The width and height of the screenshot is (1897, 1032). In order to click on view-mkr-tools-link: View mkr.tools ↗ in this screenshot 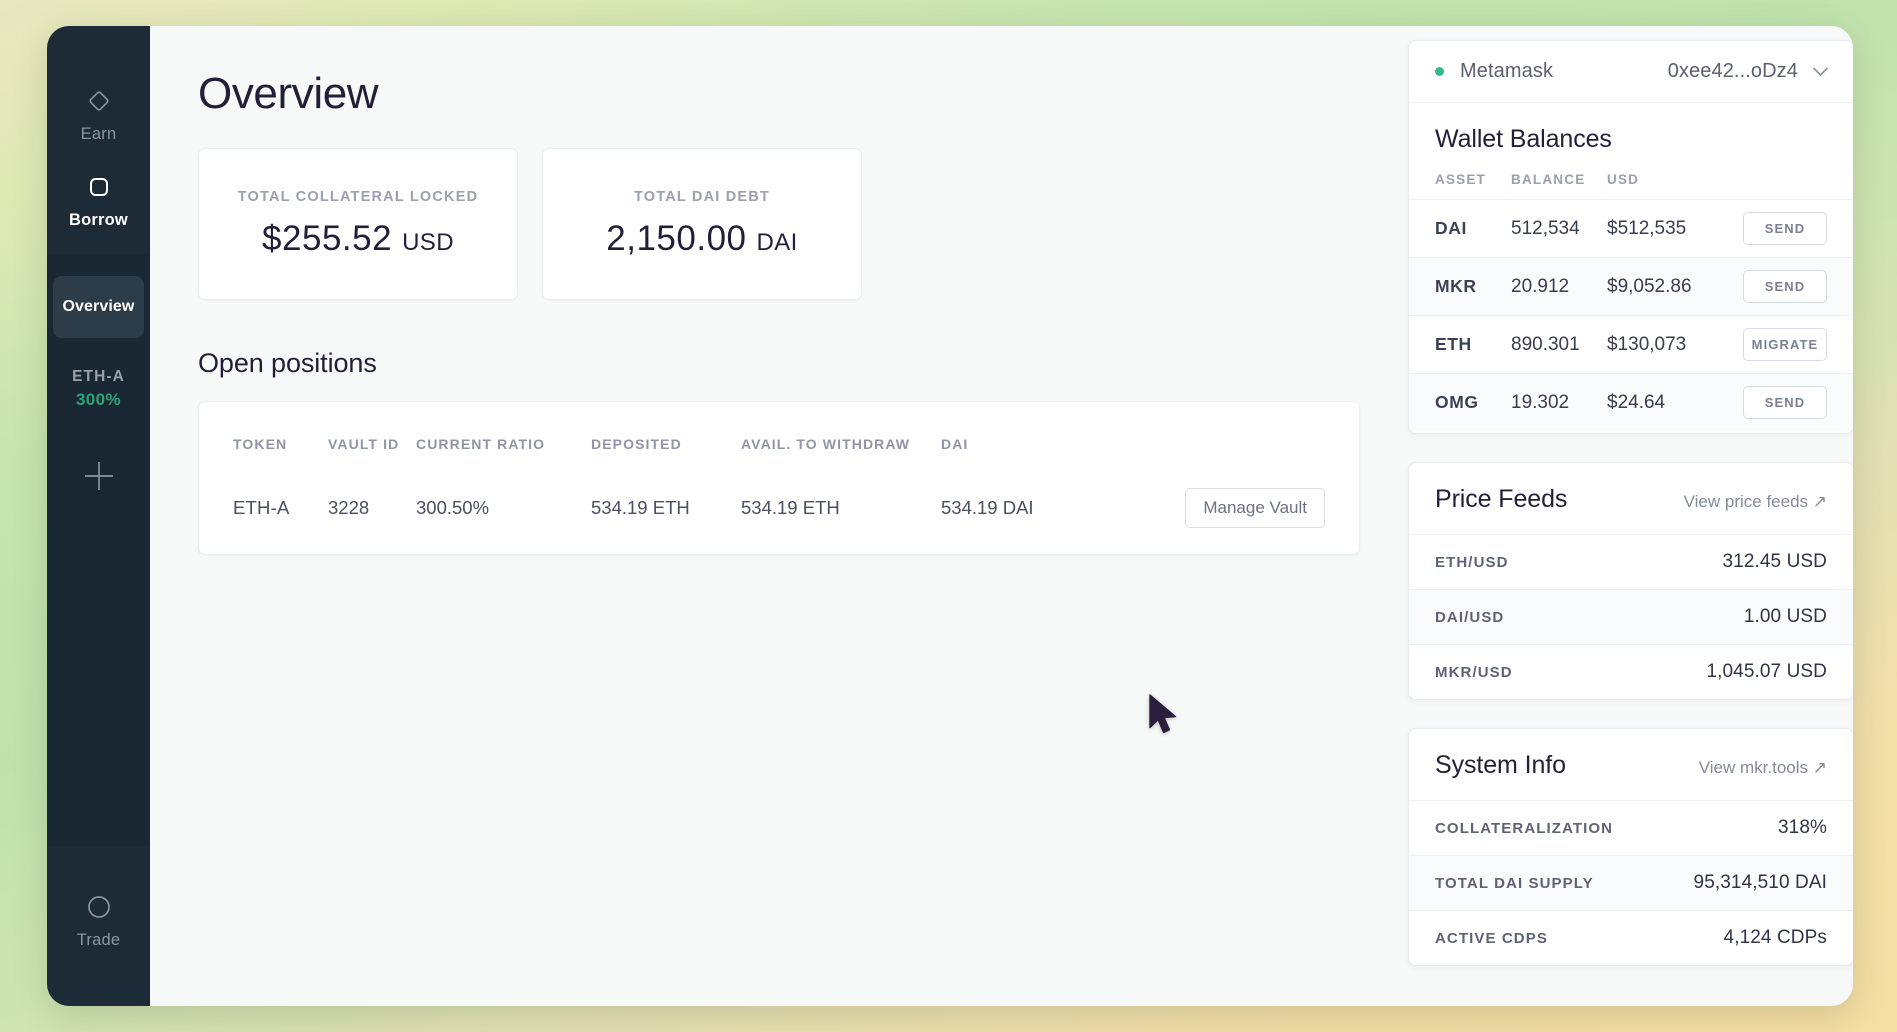, I will do `click(1763, 768)`.